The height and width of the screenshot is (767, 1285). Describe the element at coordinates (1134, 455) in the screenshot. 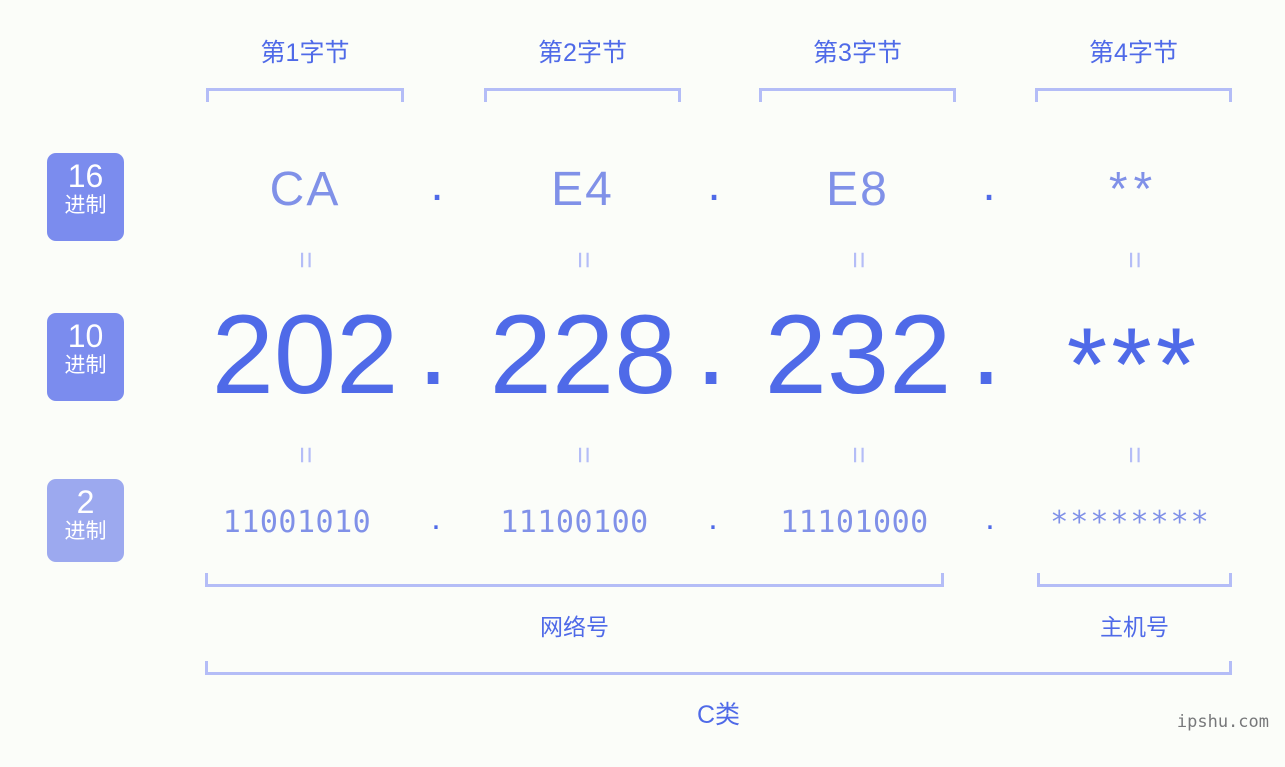

I see `equals-mark-dec-bin-4: =` at that location.